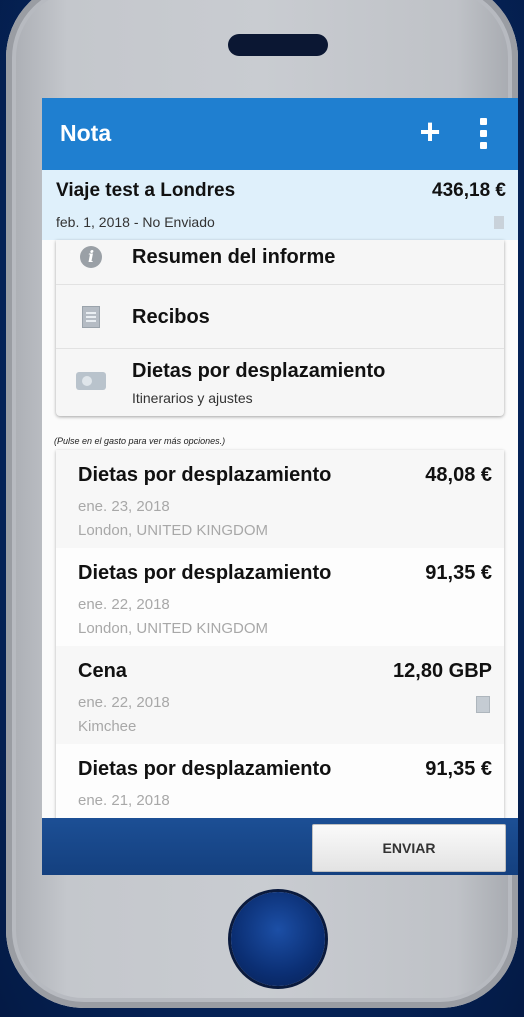 This screenshot has height=1017, width=524. I want to click on add-button: +, so click(430, 132).